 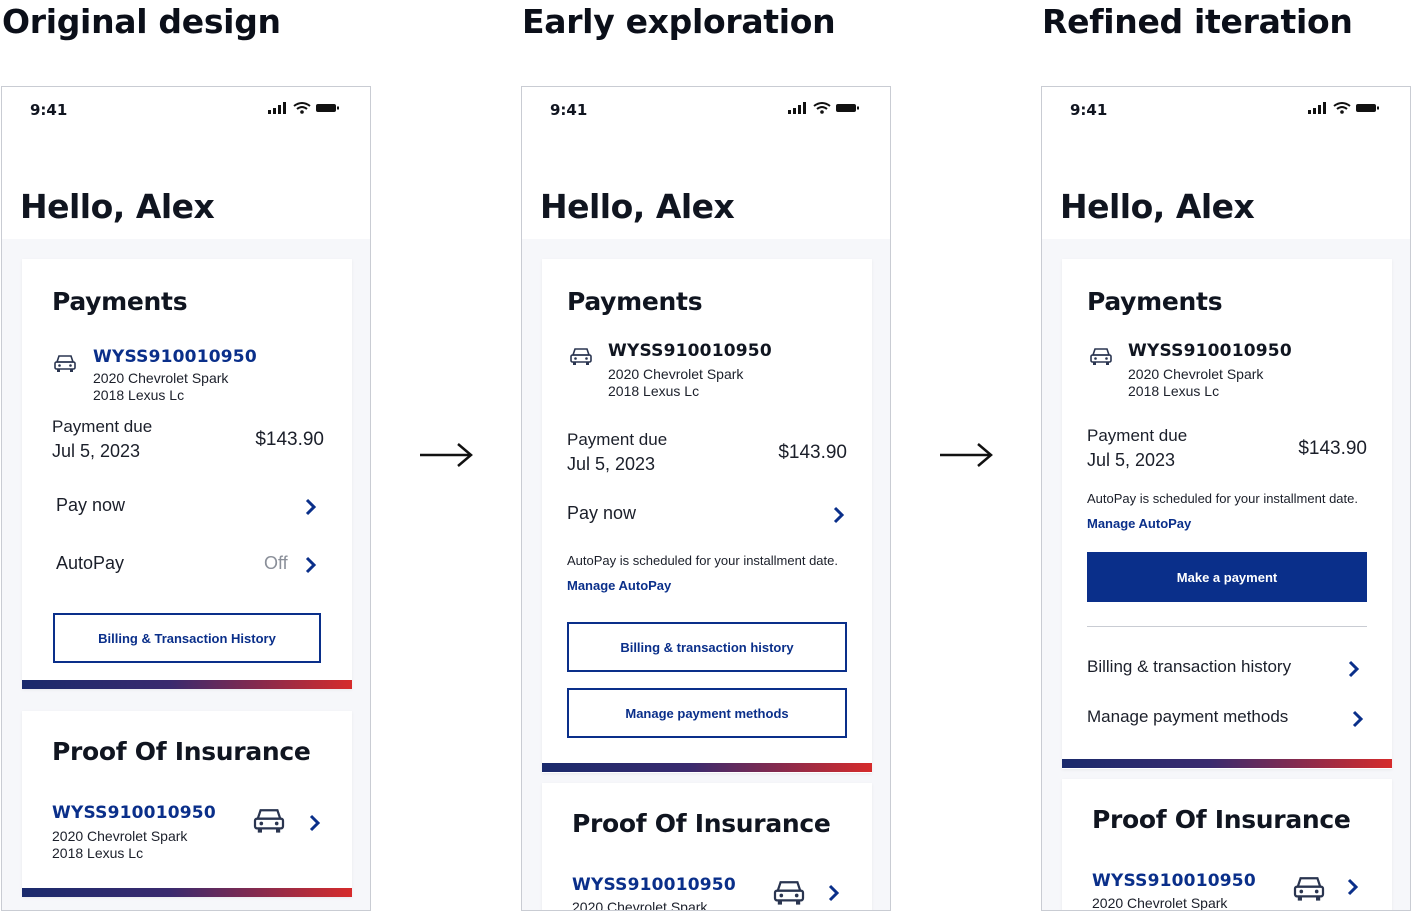 What do you see at coordinates (276, 563) in the screenshot?
I see `autopay-status: Off` at bounding box center [276, 563].